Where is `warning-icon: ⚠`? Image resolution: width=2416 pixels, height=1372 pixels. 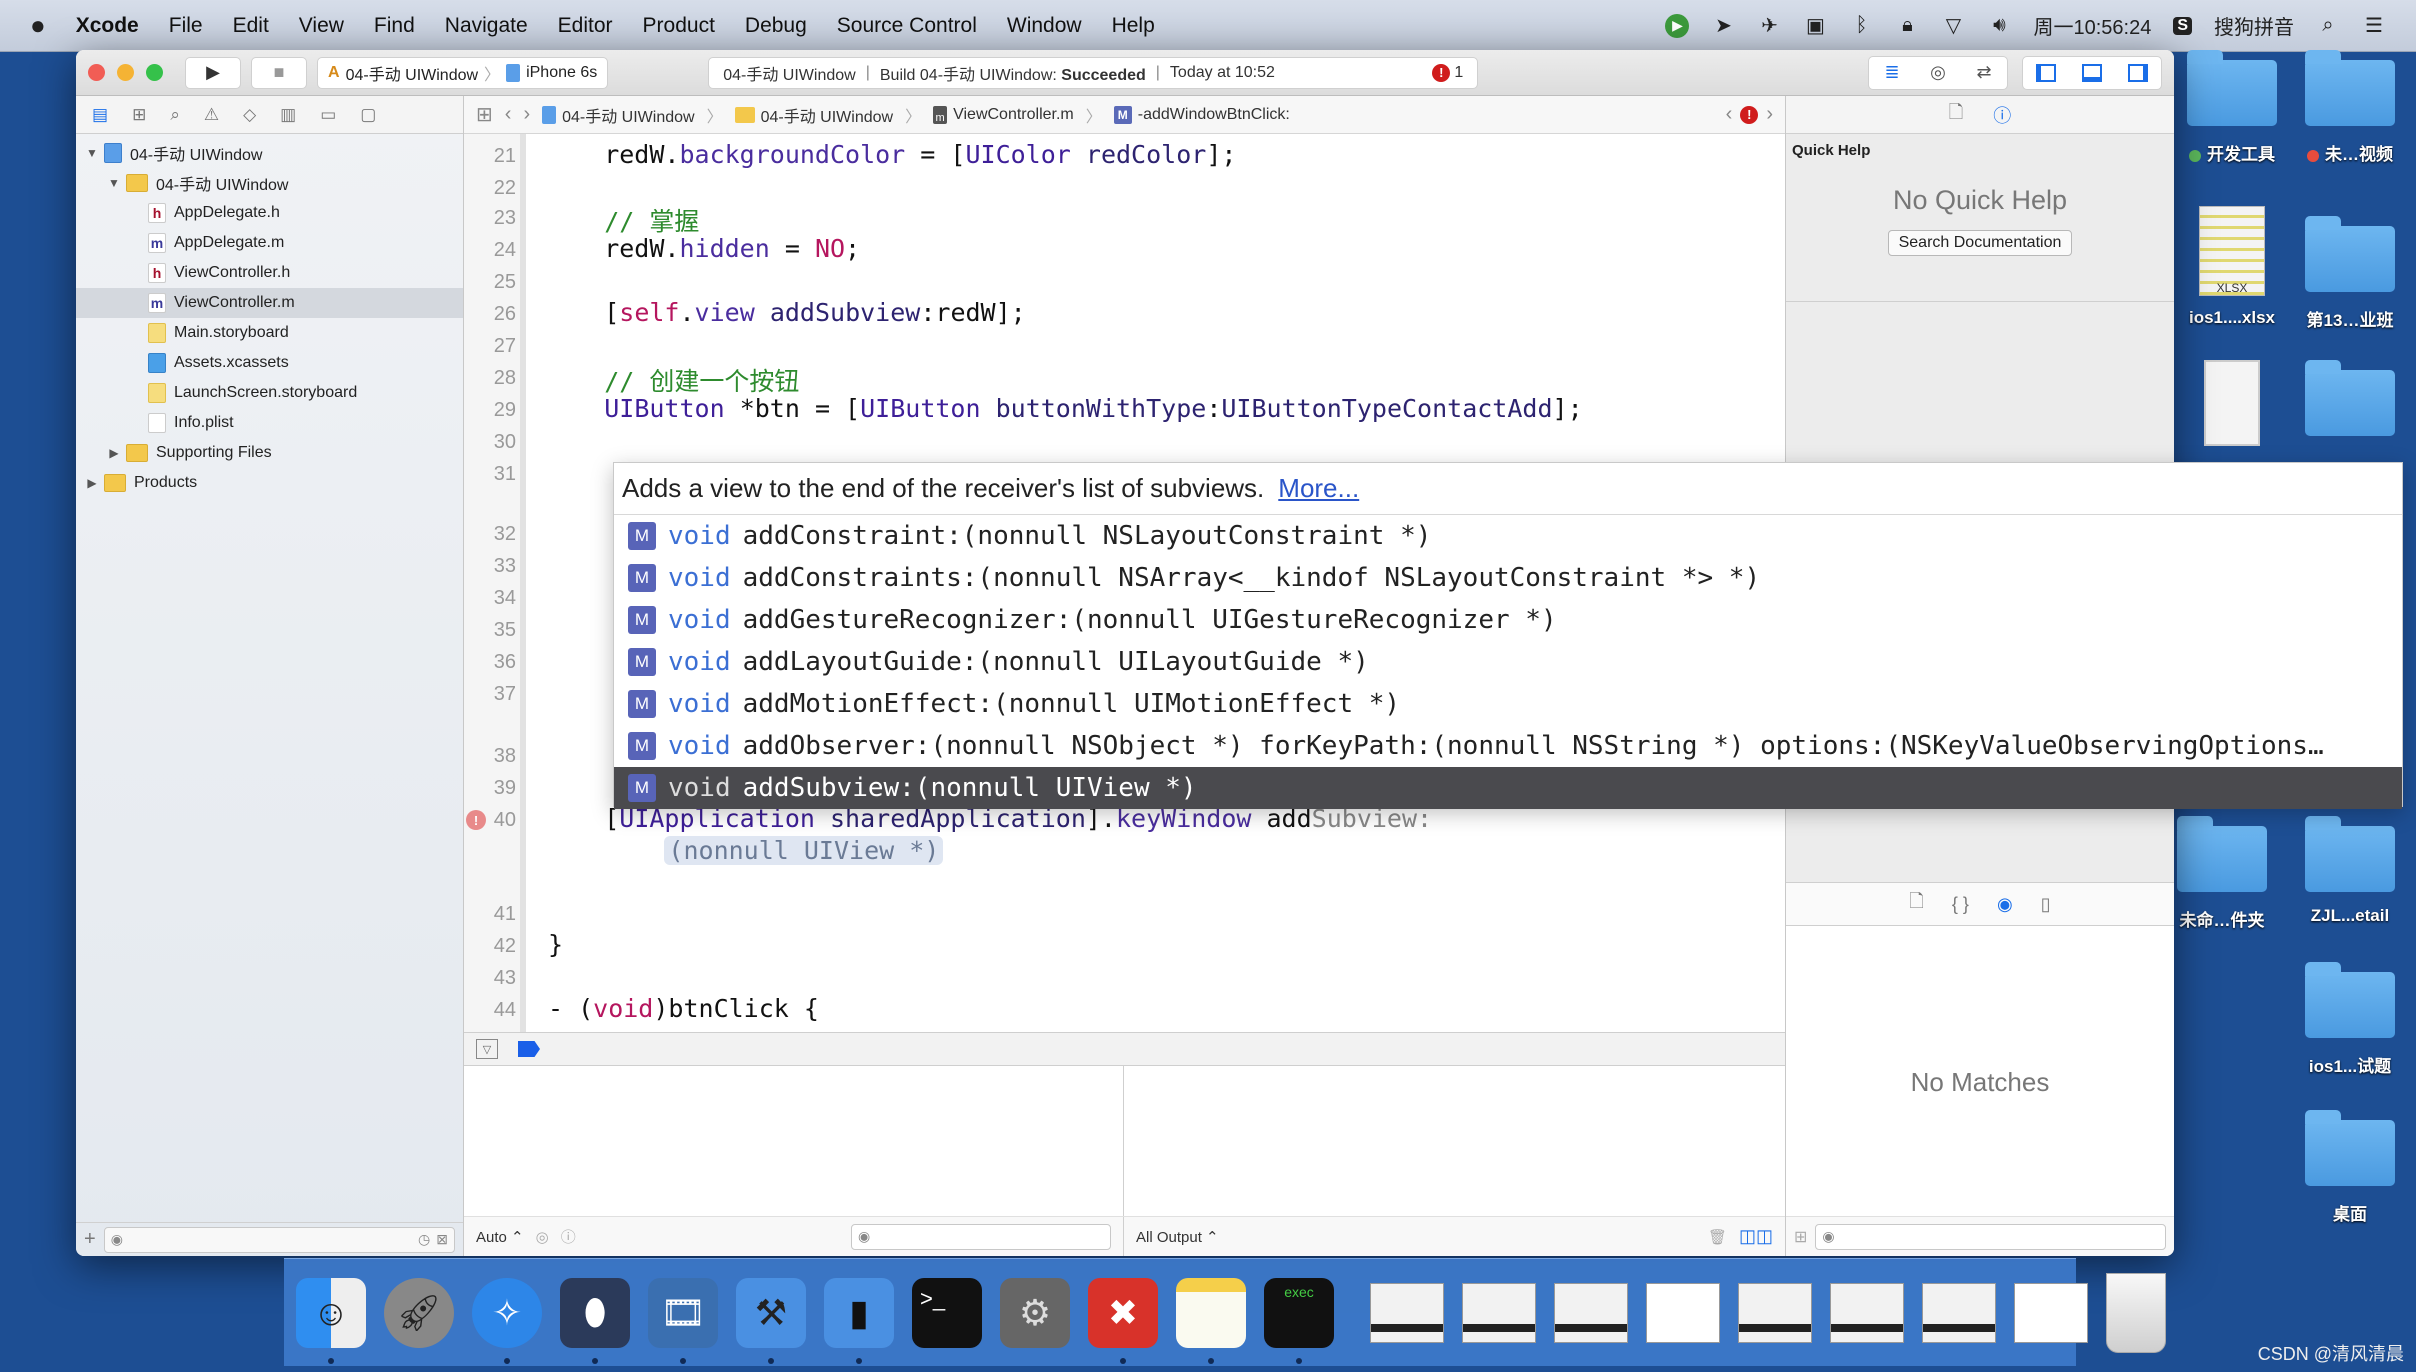 warning-icon: ⚠ is located at coordinates (211, 115).